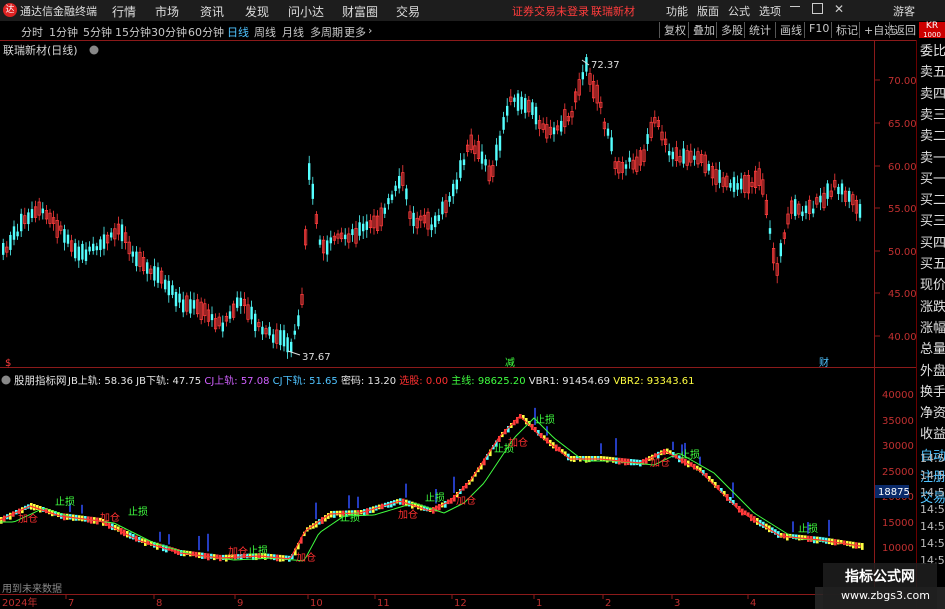 The width and height of the screenshot is (945, 609). Describe the element at coordinates (795, 6) in the screenshot. I see `minimize-icon` at that location.